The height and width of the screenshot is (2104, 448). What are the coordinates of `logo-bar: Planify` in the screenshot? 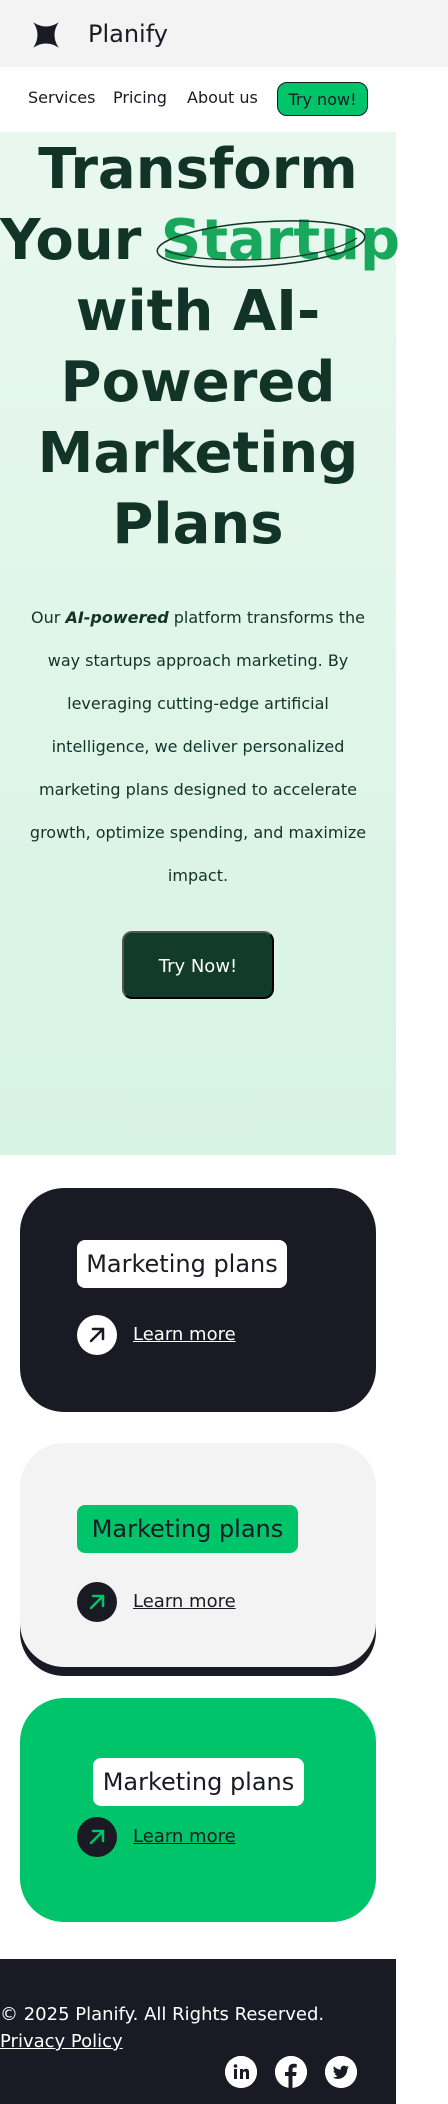 It's located at (224, 33).